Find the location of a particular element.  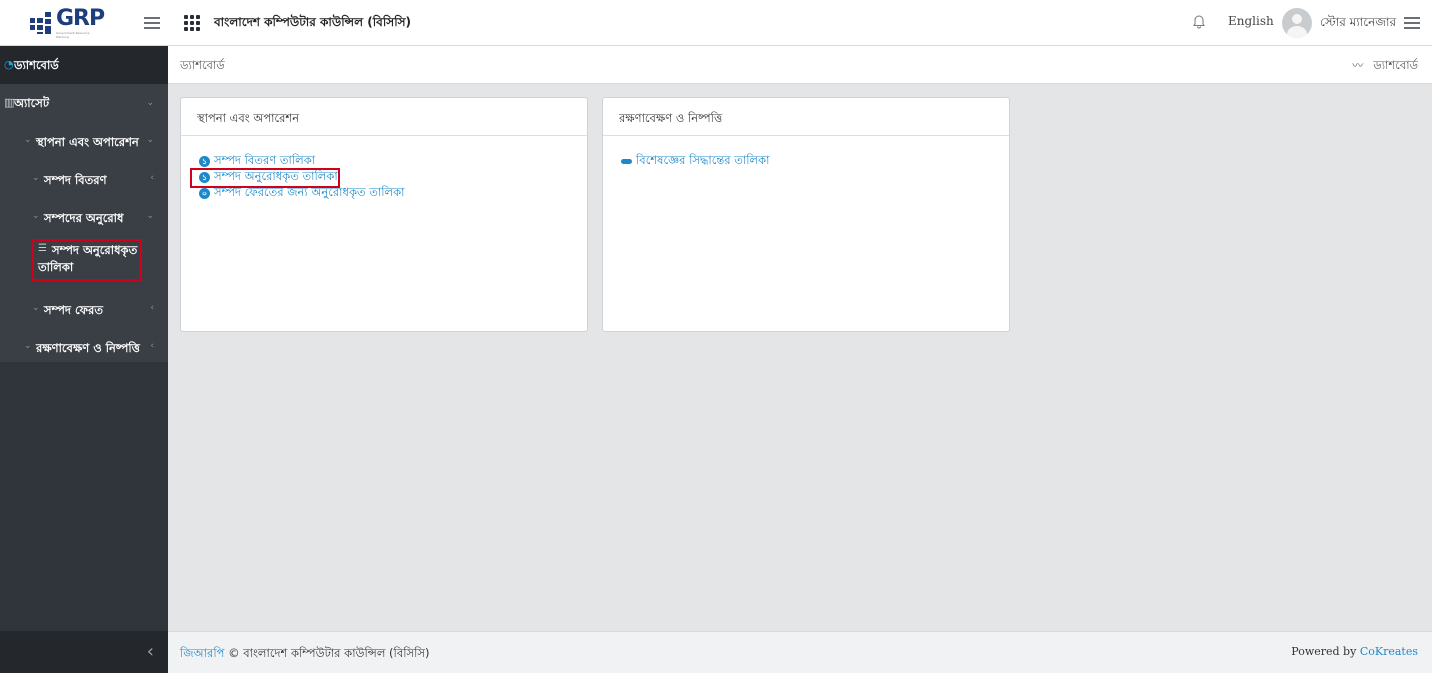

sidebar-item-asset-request: ⌄ সম্পদের অনুরোধ ⌄ is located at coordinates (84, 219).